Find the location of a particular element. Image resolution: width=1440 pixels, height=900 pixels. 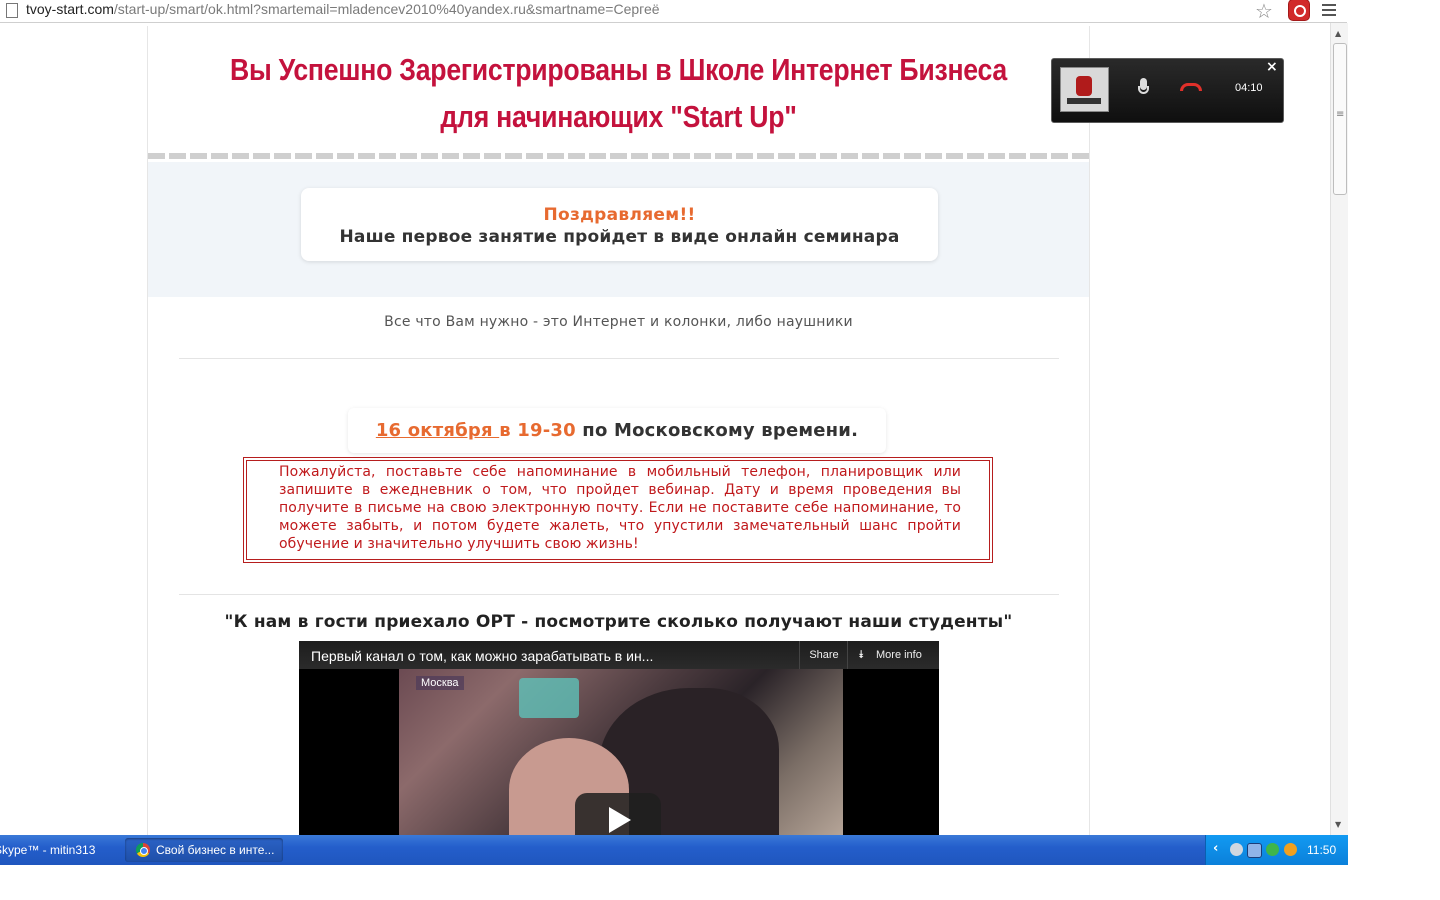

chevron-down-icon: ⯯ is located at coordinates (861, 655).